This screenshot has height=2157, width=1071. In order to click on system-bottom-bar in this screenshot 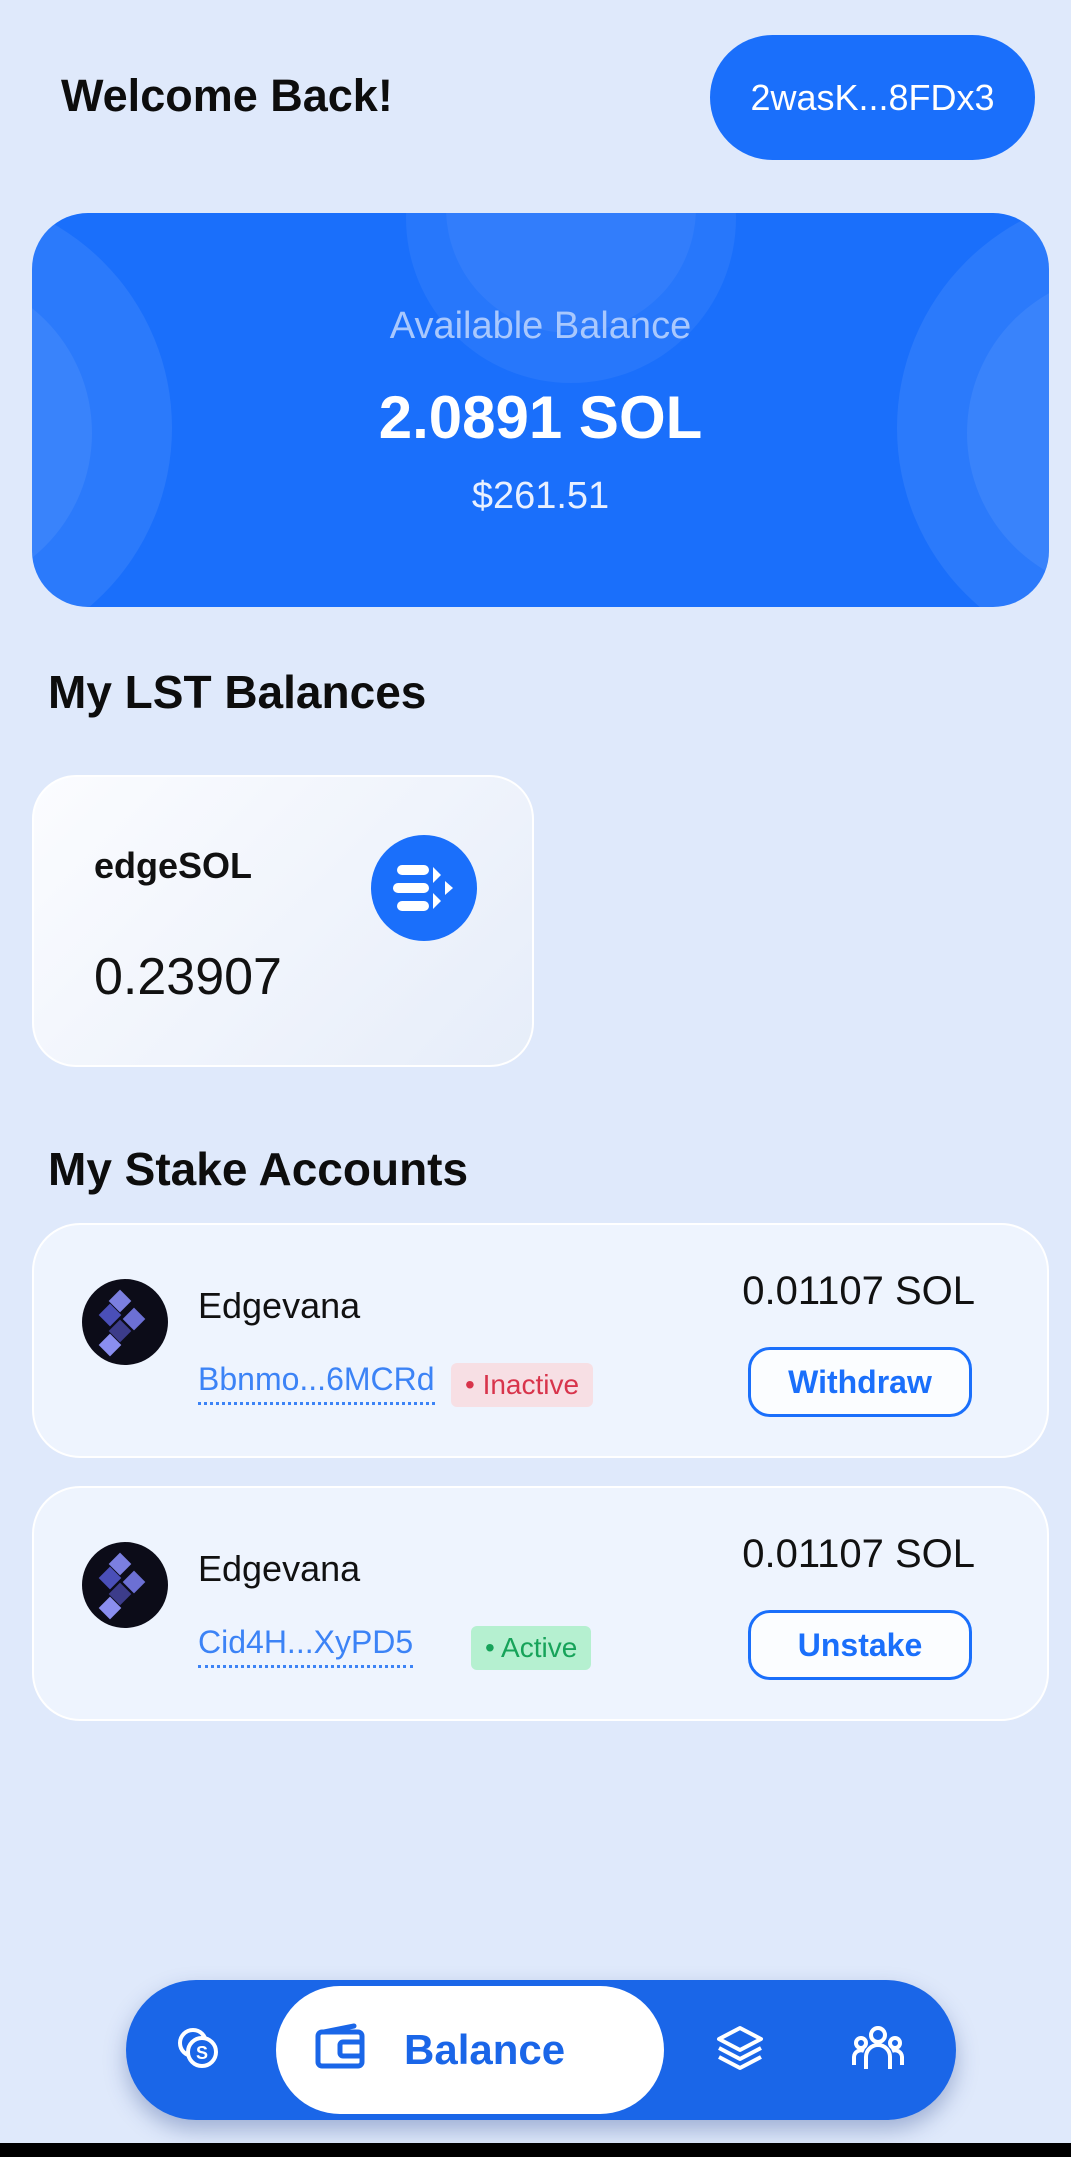, I will do `click(535, 2150)`.